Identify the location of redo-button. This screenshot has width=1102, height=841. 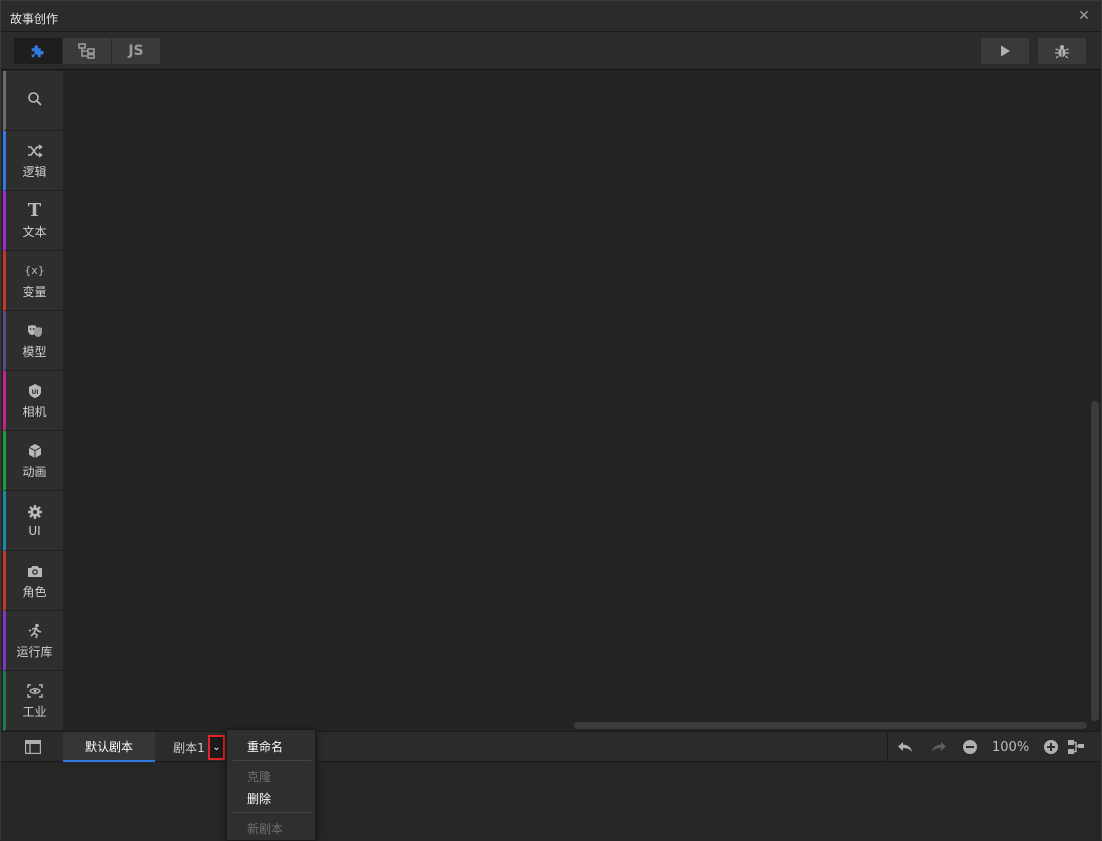
(939, 747).